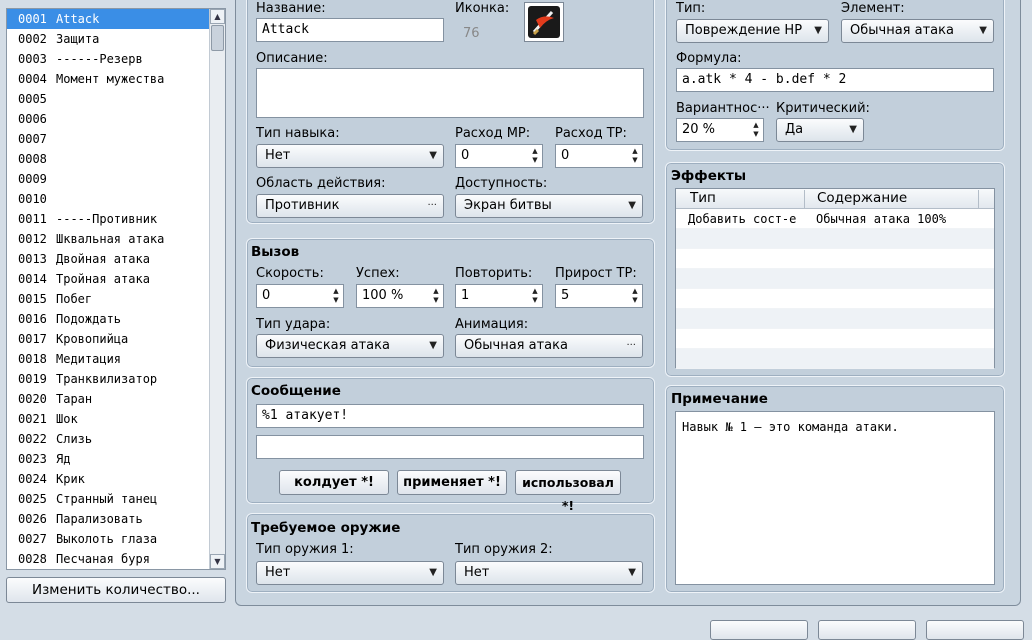 The image size is (1032, 640). I want to click on list-item: 0001 Attack, so click(108, 19).